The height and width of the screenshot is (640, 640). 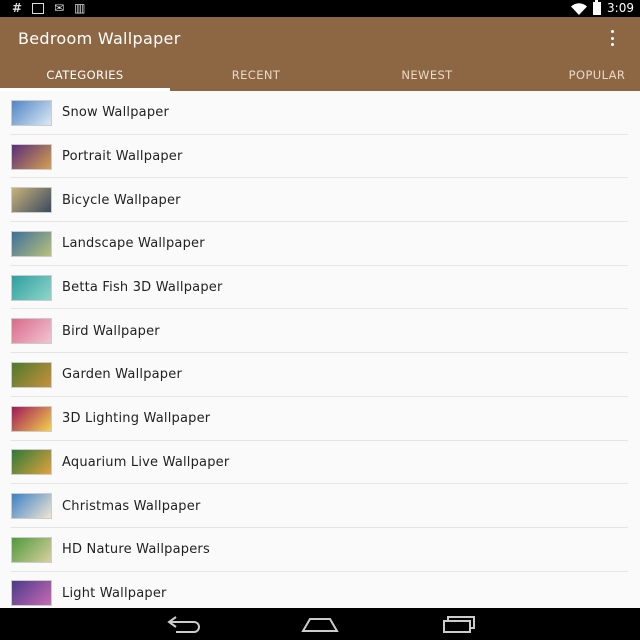 I want to click on category-row: Snow Wallpaper, so click(x=320, y=113).